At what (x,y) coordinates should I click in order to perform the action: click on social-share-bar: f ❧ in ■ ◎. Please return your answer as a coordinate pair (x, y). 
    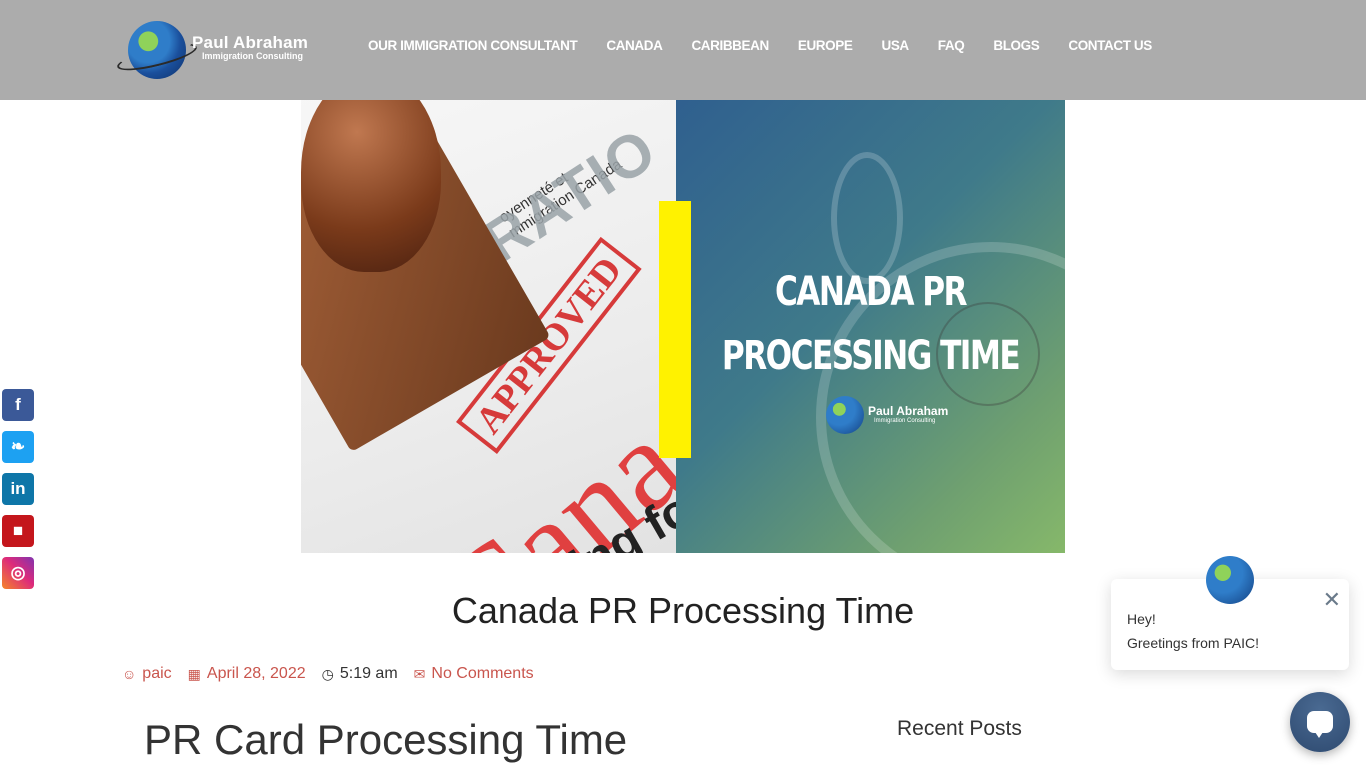
    Looking at the image, I should click on (18, 494).